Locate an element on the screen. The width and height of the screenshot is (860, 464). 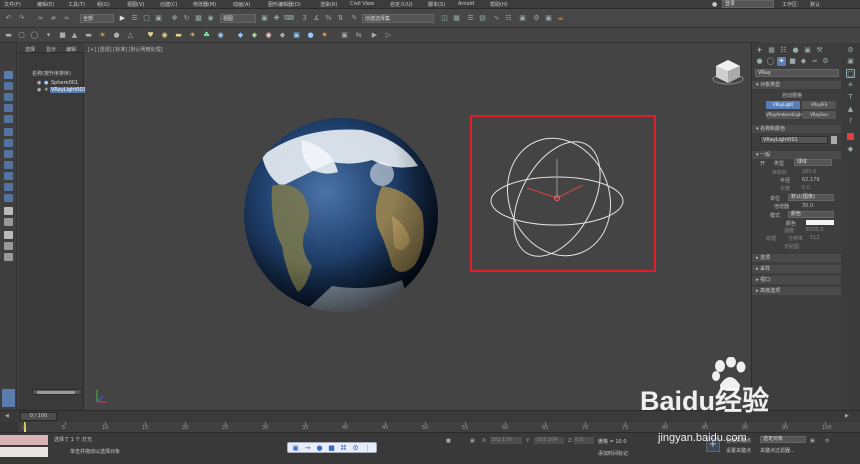
cube-icon is located at coordinates (8, 222).